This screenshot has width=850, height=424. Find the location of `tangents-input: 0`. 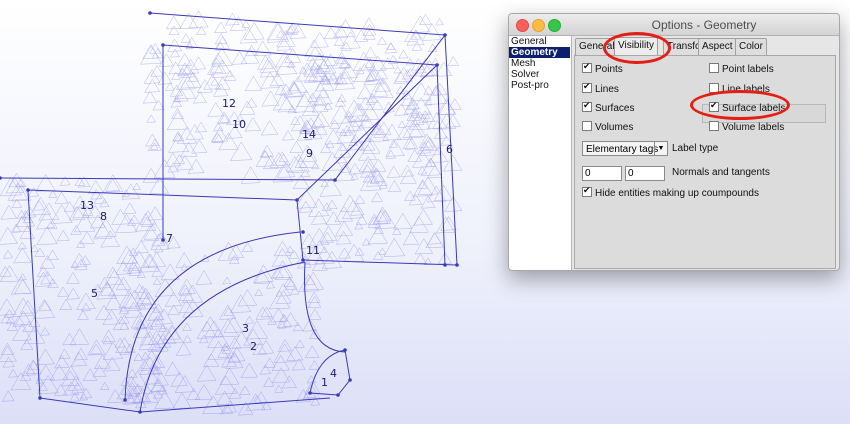

tangents-input: 0 is located at coordinates (645, 173).